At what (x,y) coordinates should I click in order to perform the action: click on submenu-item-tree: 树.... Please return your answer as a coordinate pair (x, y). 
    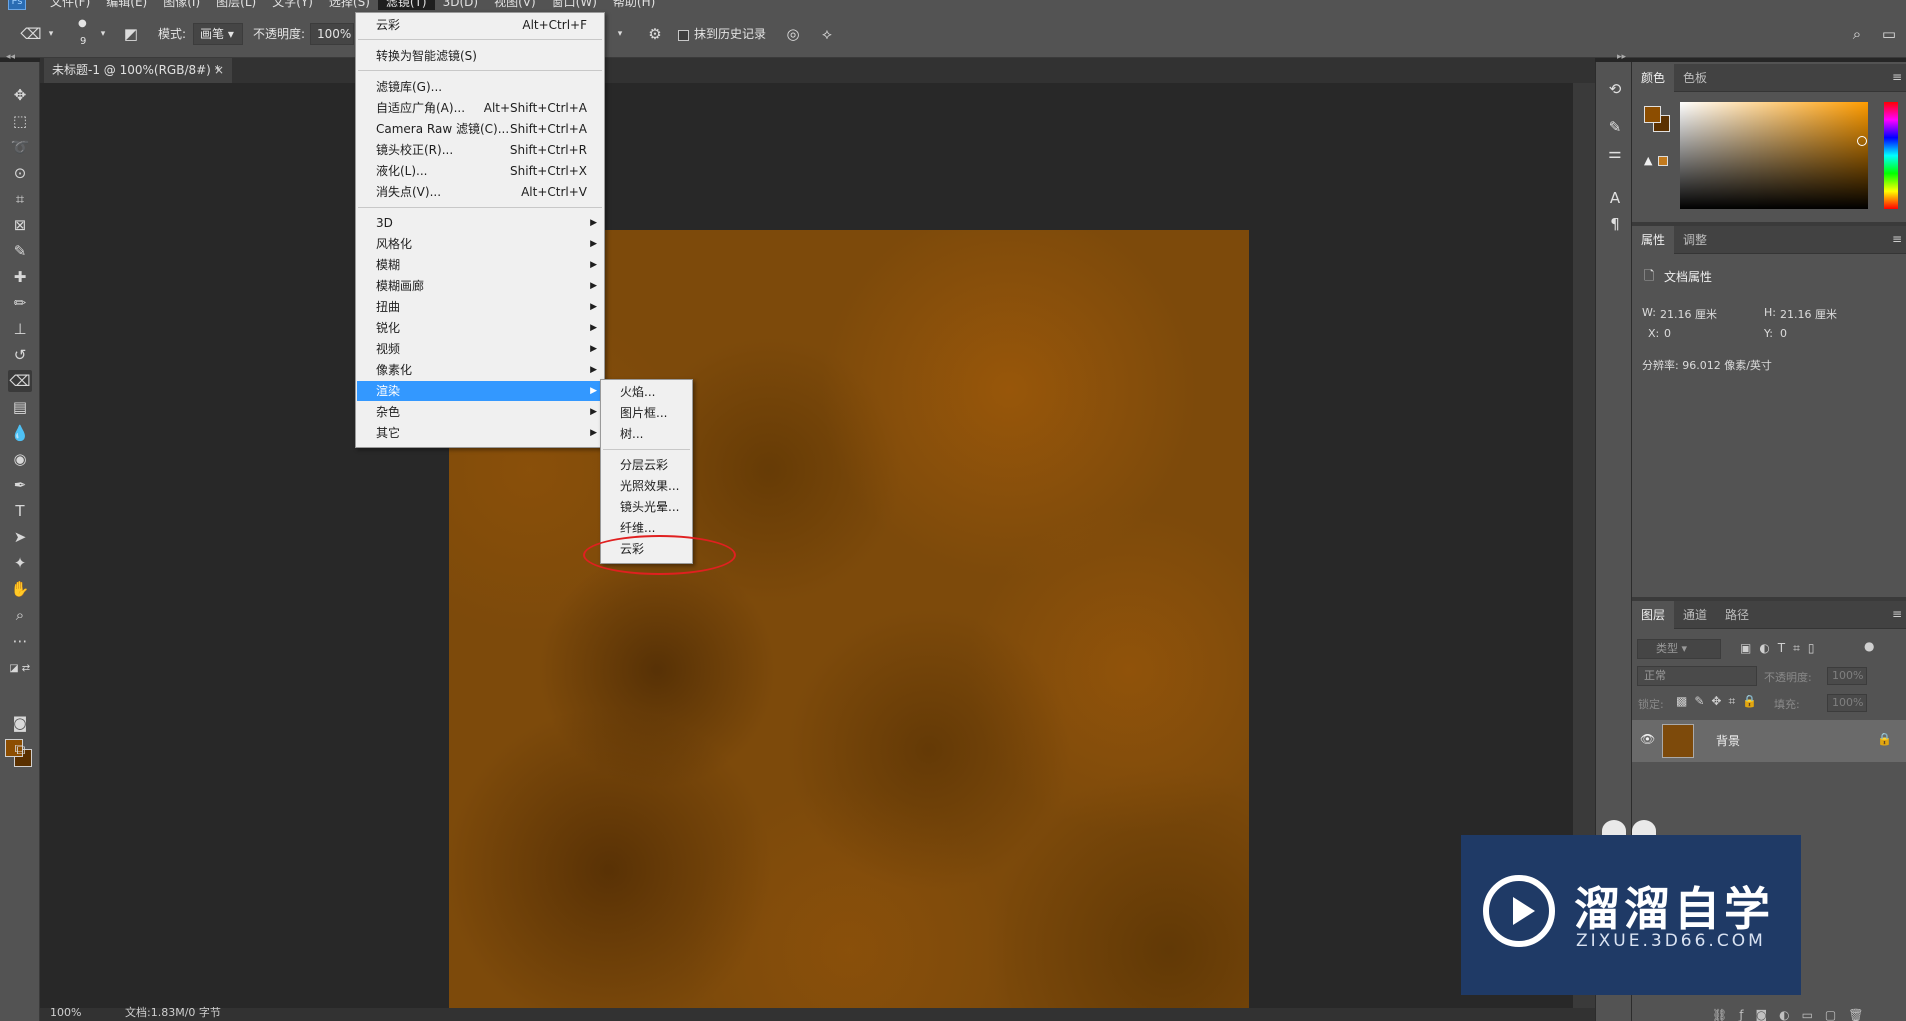
    Looking at the image, I should click on (646, 434).